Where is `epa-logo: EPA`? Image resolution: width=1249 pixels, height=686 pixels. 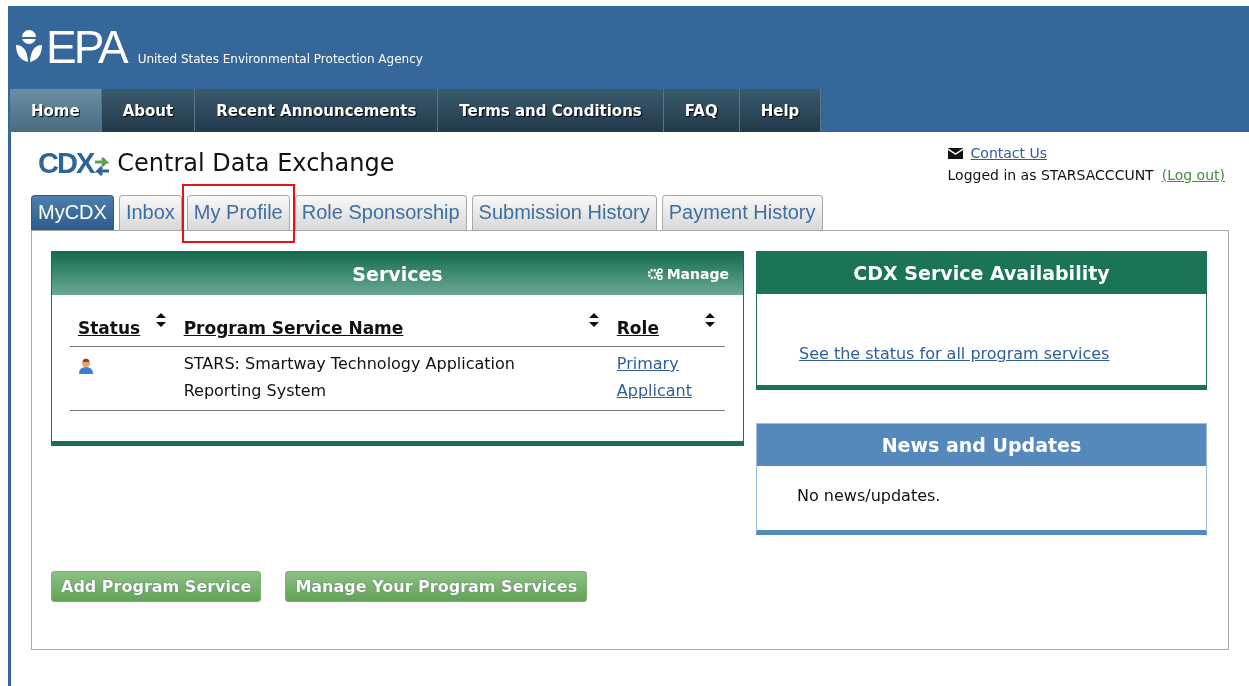
epa-logo: EPA is located at coordinates (86, 47).